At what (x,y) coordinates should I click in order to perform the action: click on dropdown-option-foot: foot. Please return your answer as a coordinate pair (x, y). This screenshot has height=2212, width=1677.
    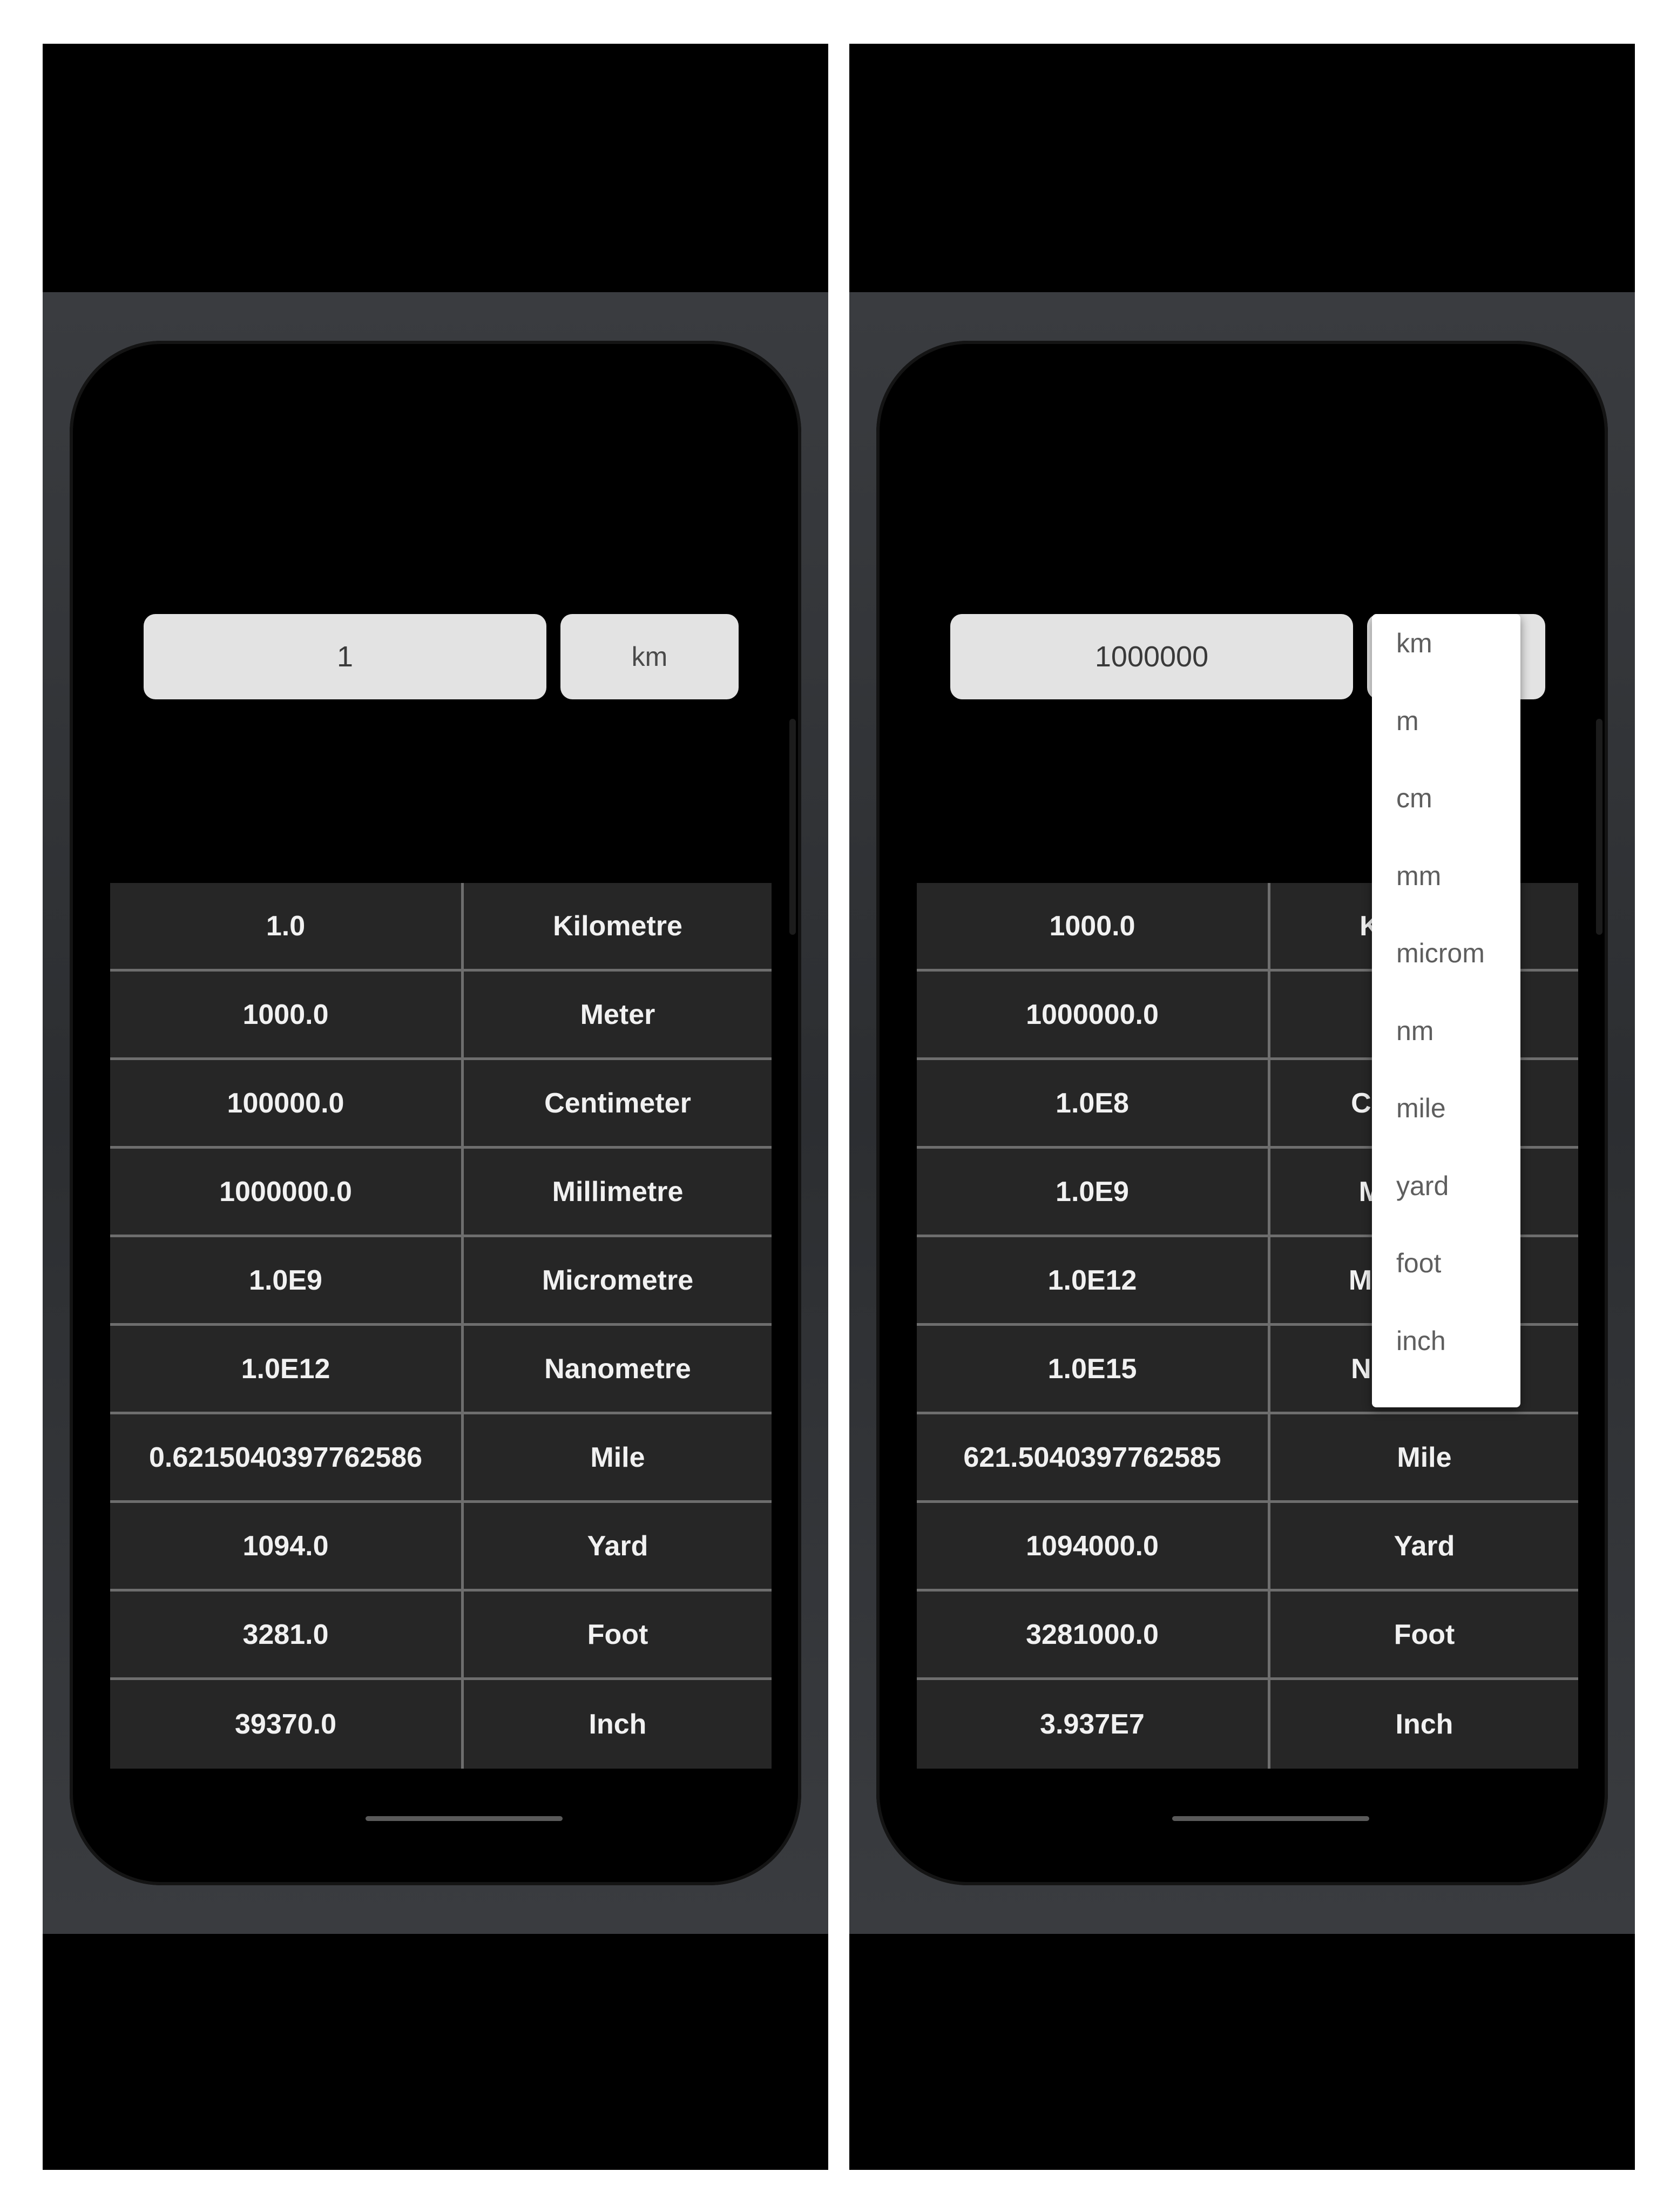
    Looking at the image, I should click on (1446, 1286).